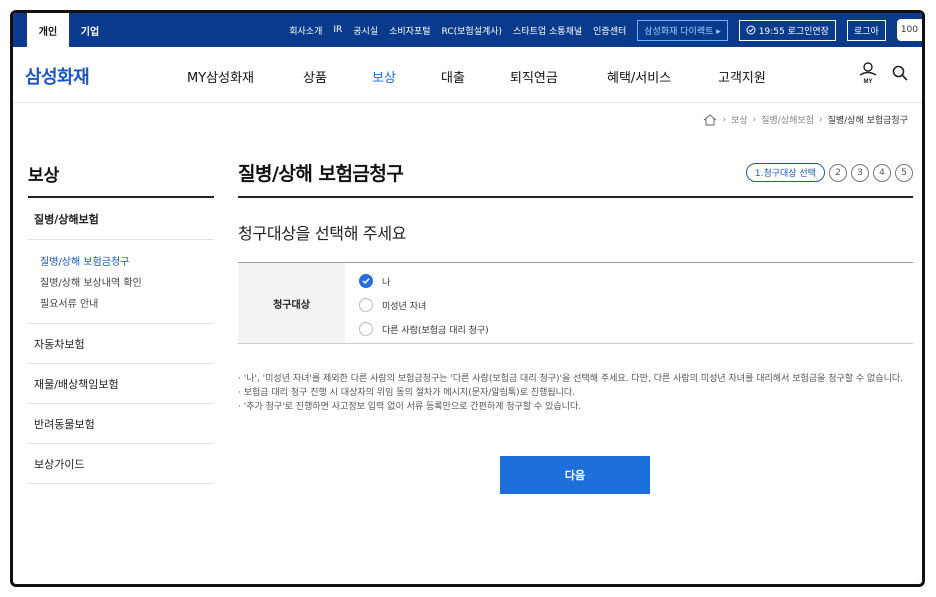 This screenshot has width=936, height=597. I want to click on gnb-icons: MY, so click(883, 73).